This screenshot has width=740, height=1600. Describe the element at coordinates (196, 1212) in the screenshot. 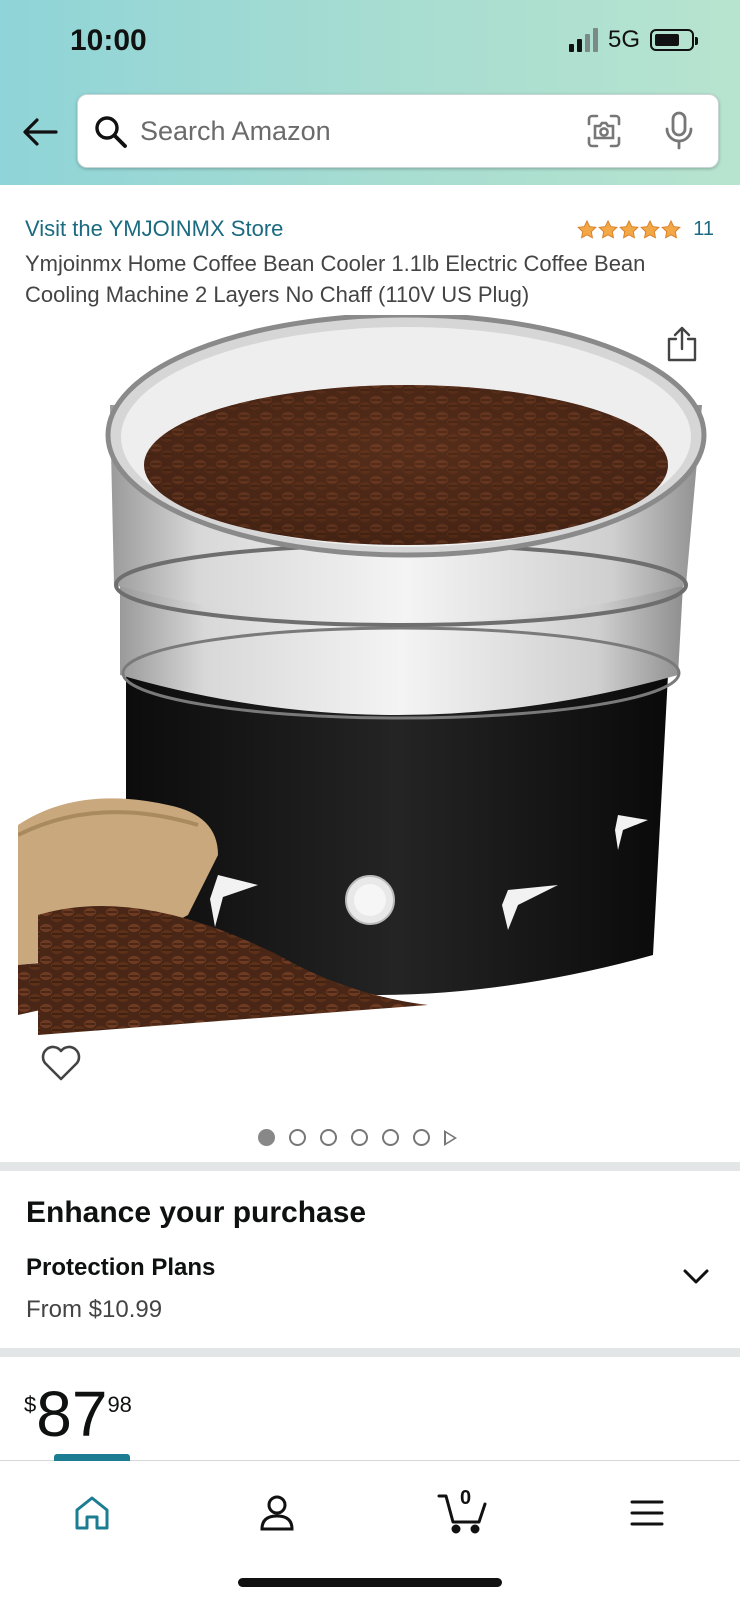

I see `enhance-title: Enhance your purchase` at that location.